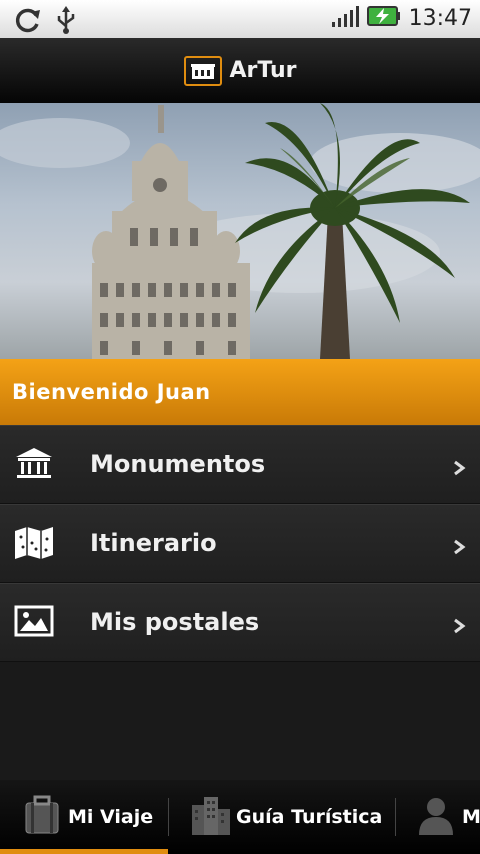 Image resolution: width=480 pixels, height=854 pixels. What do you see at coordinates (111, 392) in the screenshot?
I see `welcome-text: Bienvenido Juan` at bounding box center [111, 392].